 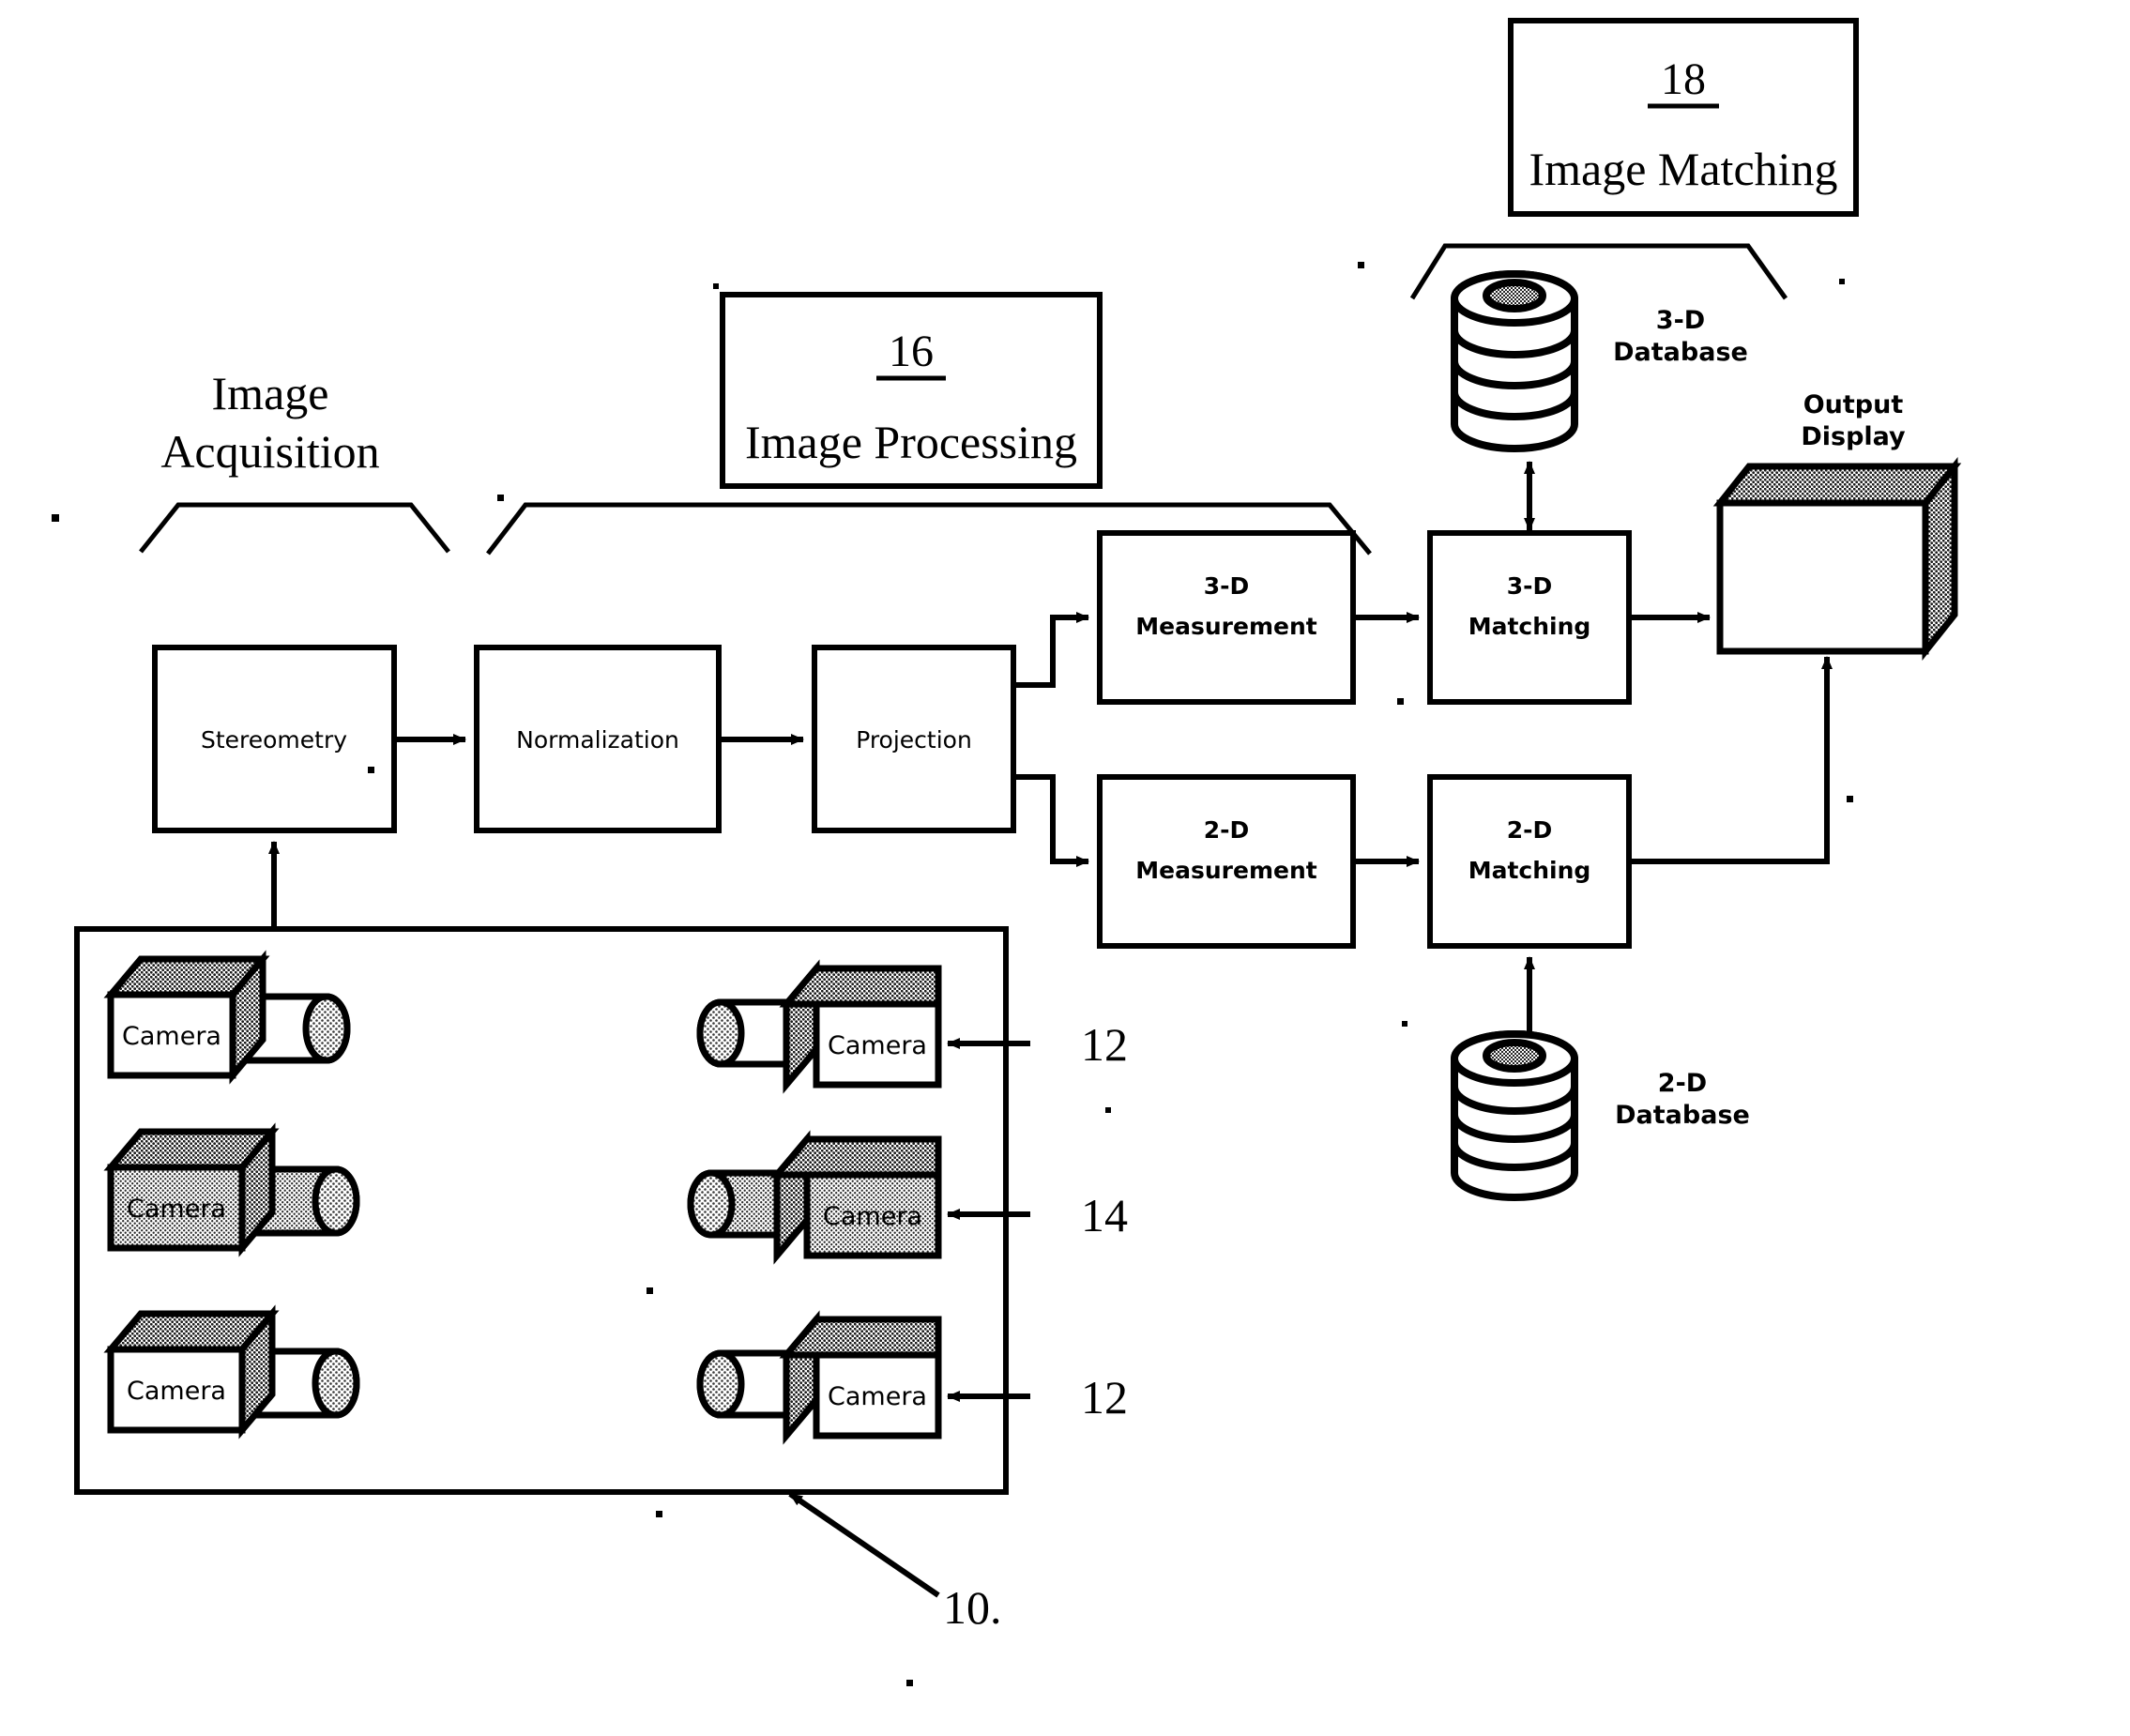 What do you see at coordinates (269, 422) in the screenshot?
I see `section-acquisition-title: Image Acquisition` at bounding box center [269, 422].